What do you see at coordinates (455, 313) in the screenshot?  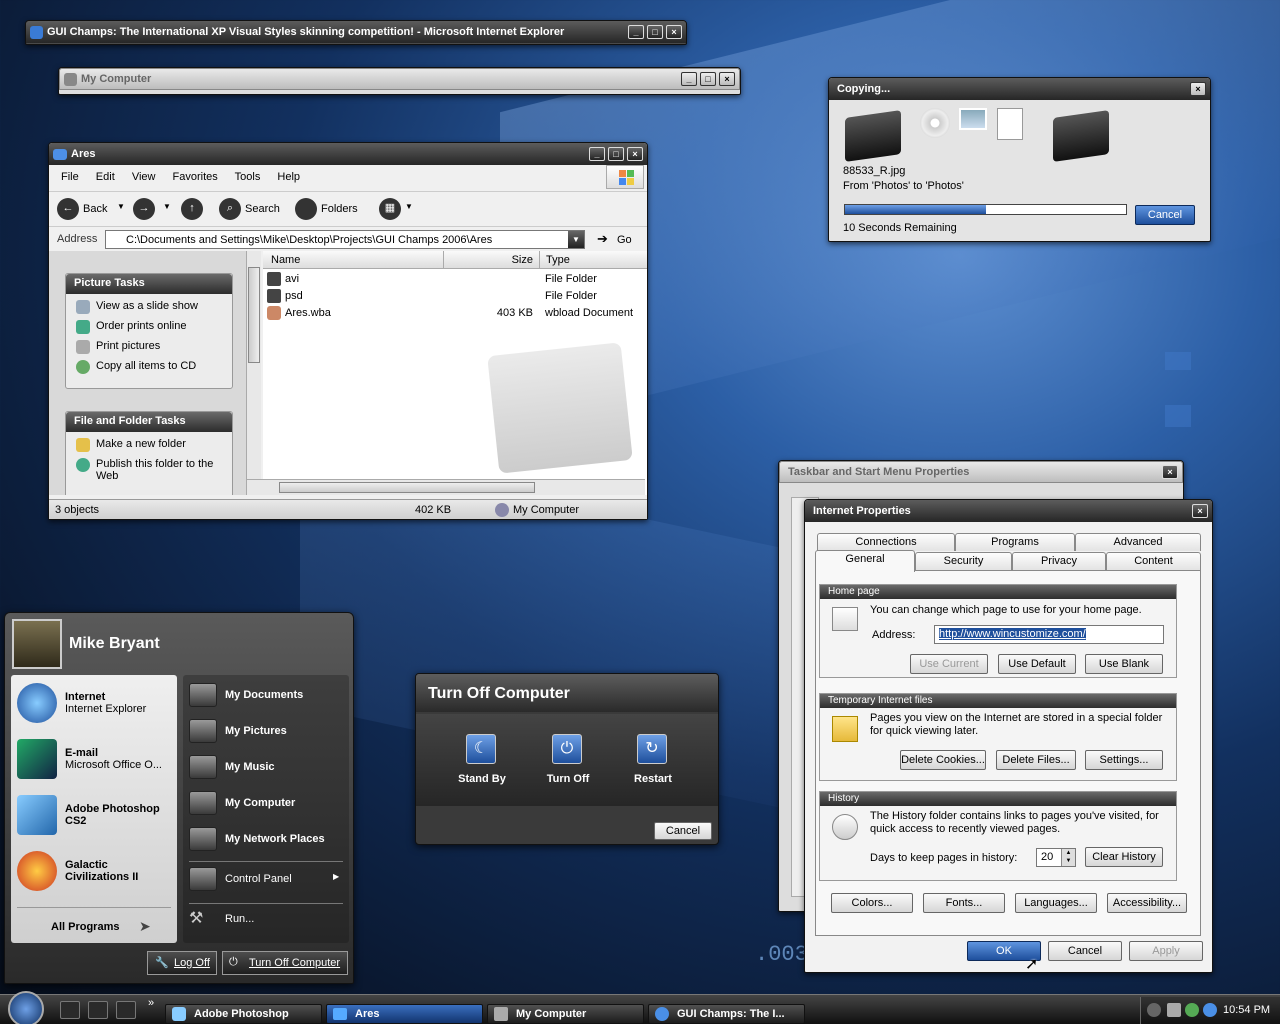 I see `table-row: Ares.wba 403 KB wbload Document` at bounding box center [455, 313].